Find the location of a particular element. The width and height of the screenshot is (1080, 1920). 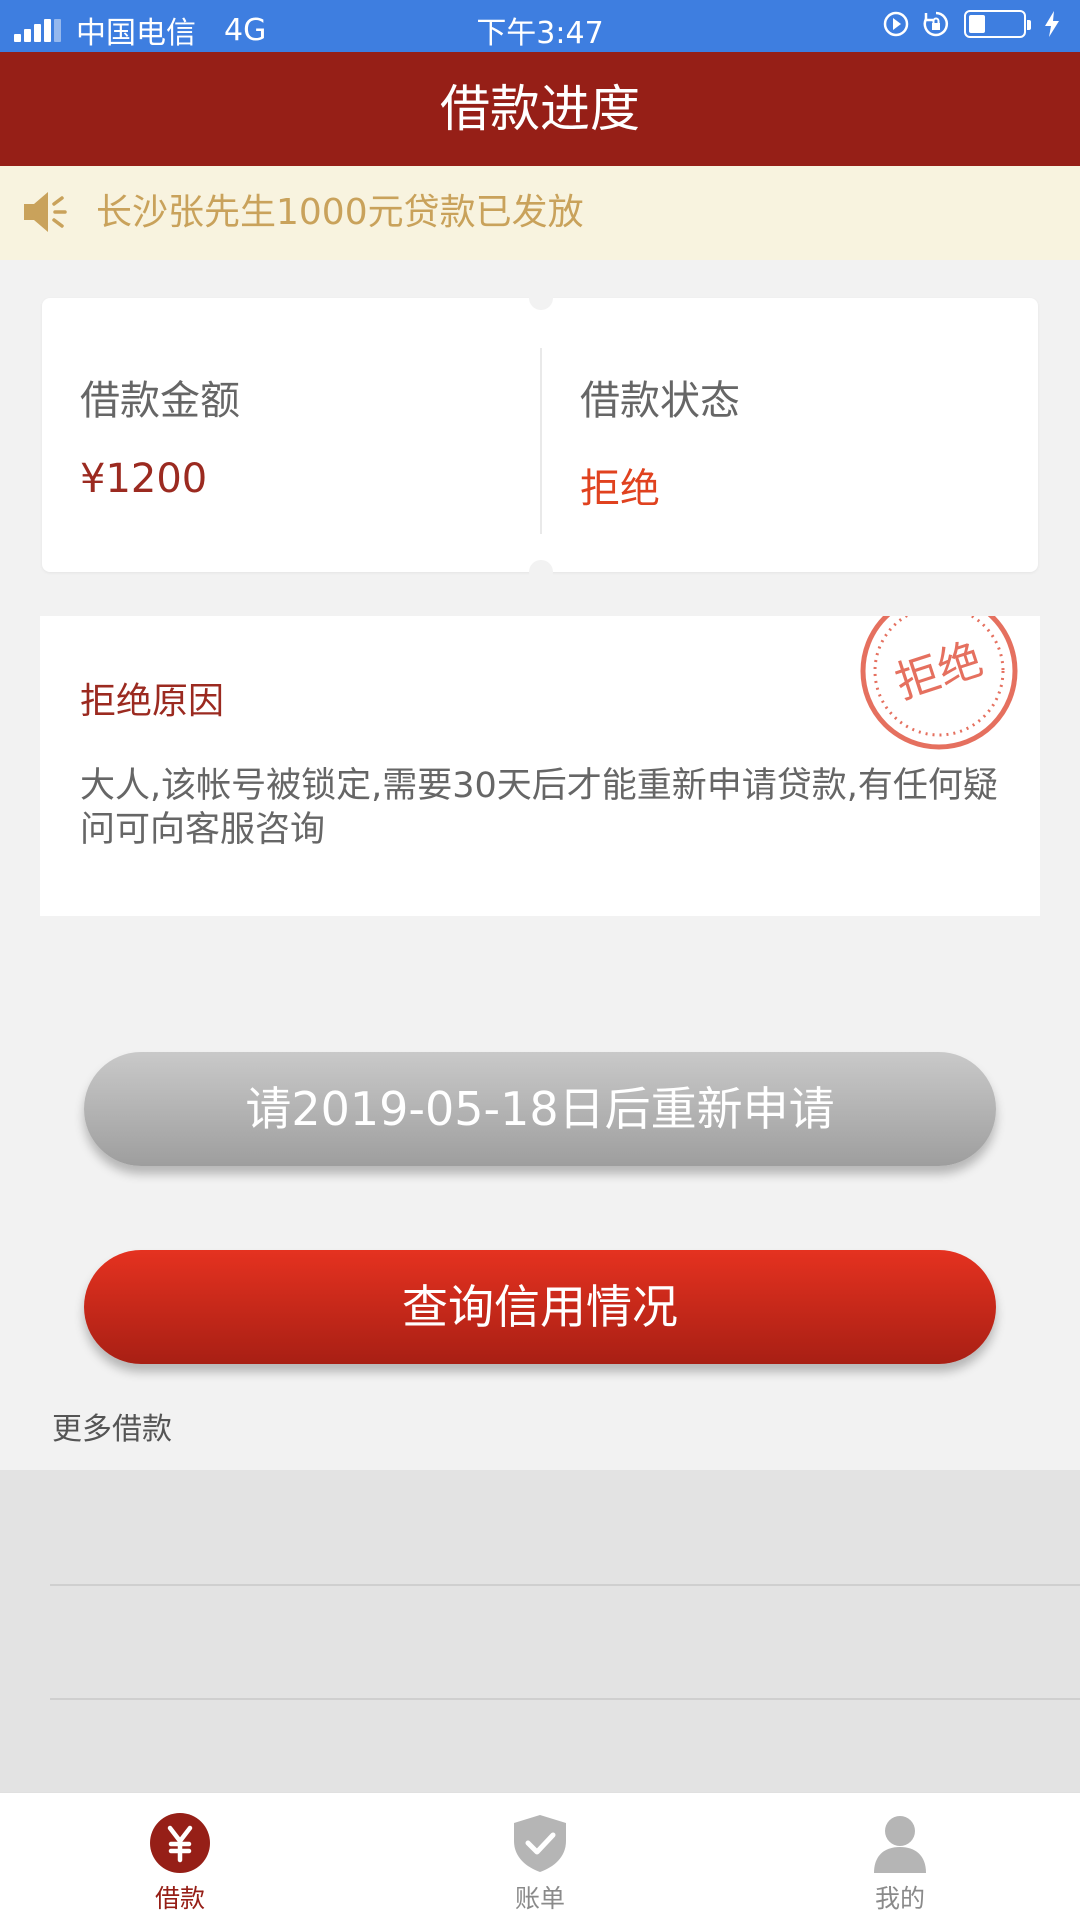

page-title: 借款进度 is located at coordinates (540, 109).